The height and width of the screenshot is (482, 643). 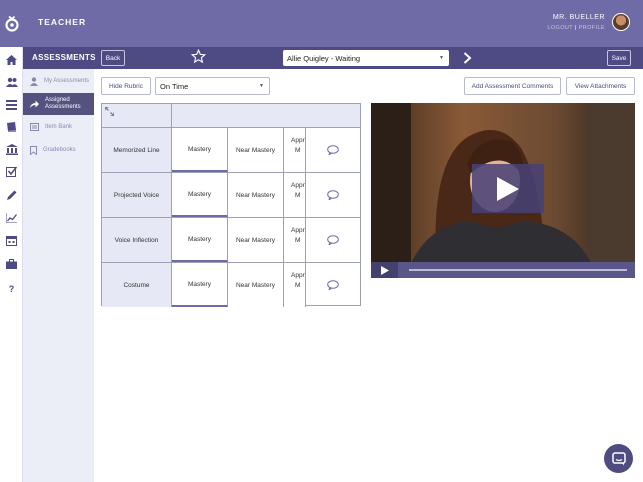 I want to click on video-controls, so click(x=503, y=270).